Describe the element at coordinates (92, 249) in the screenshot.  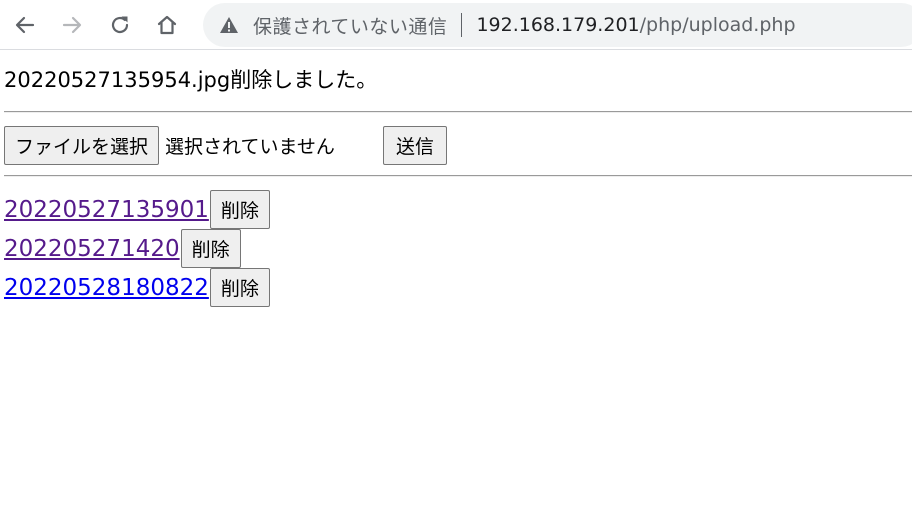
I see `file-link: 202205271420` at that location.